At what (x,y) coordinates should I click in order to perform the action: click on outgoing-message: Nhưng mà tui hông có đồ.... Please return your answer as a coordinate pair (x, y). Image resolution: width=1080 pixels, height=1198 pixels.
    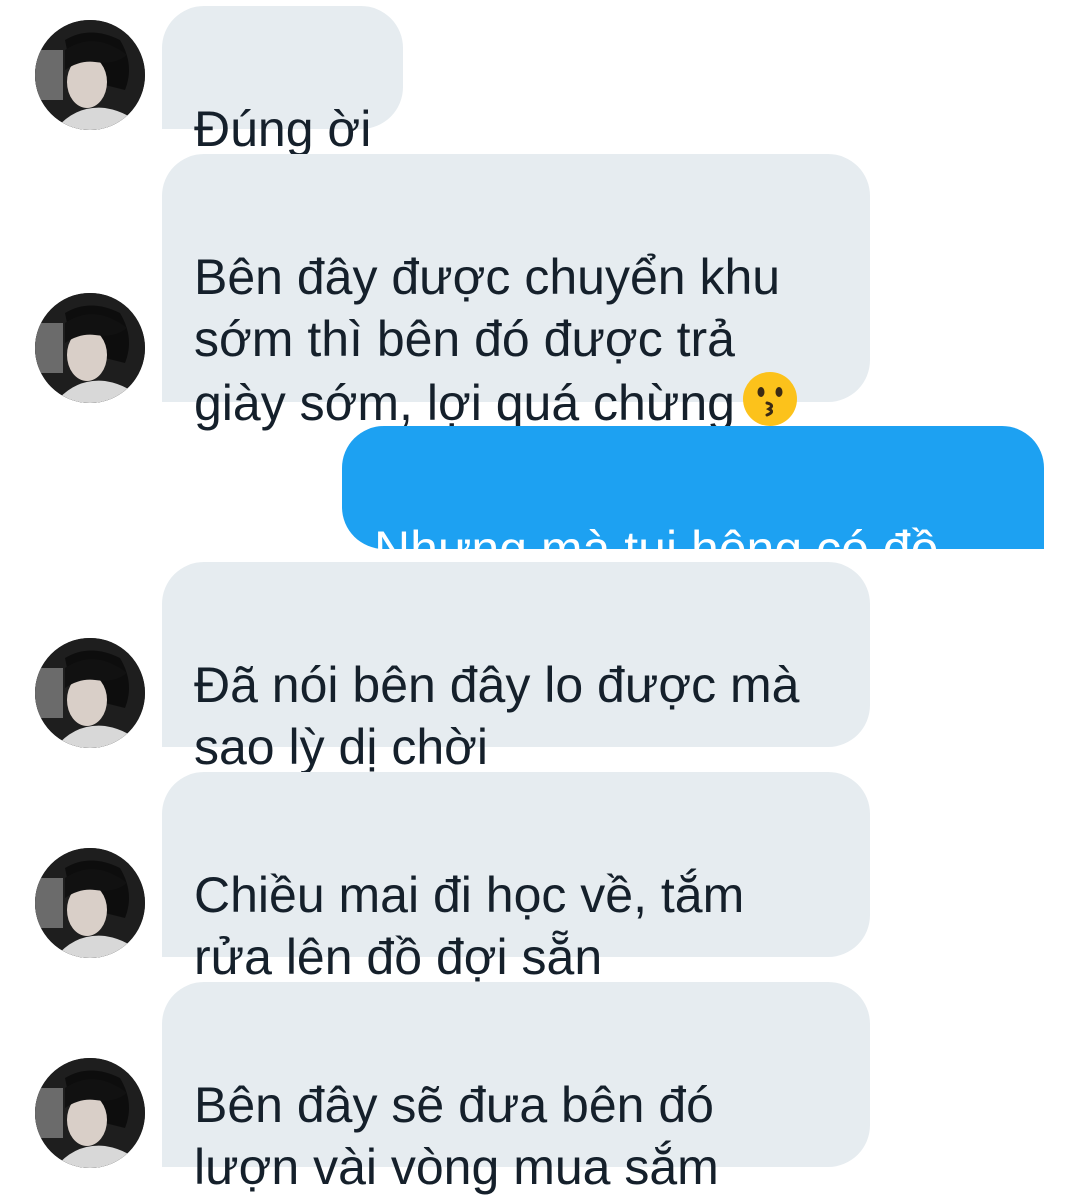
    Looking at the image, I should click on (693, 501).